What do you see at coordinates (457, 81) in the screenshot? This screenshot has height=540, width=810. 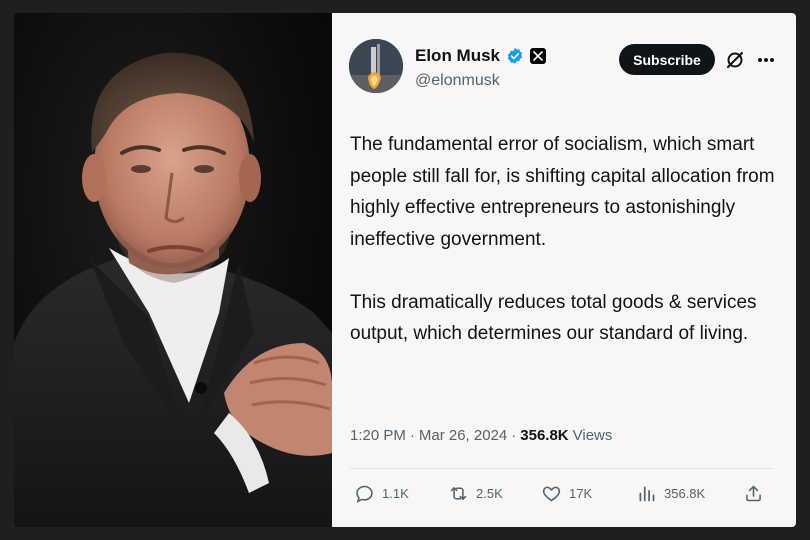 I see `author-handle: @elonmusk` at bounding box center [457, 81].